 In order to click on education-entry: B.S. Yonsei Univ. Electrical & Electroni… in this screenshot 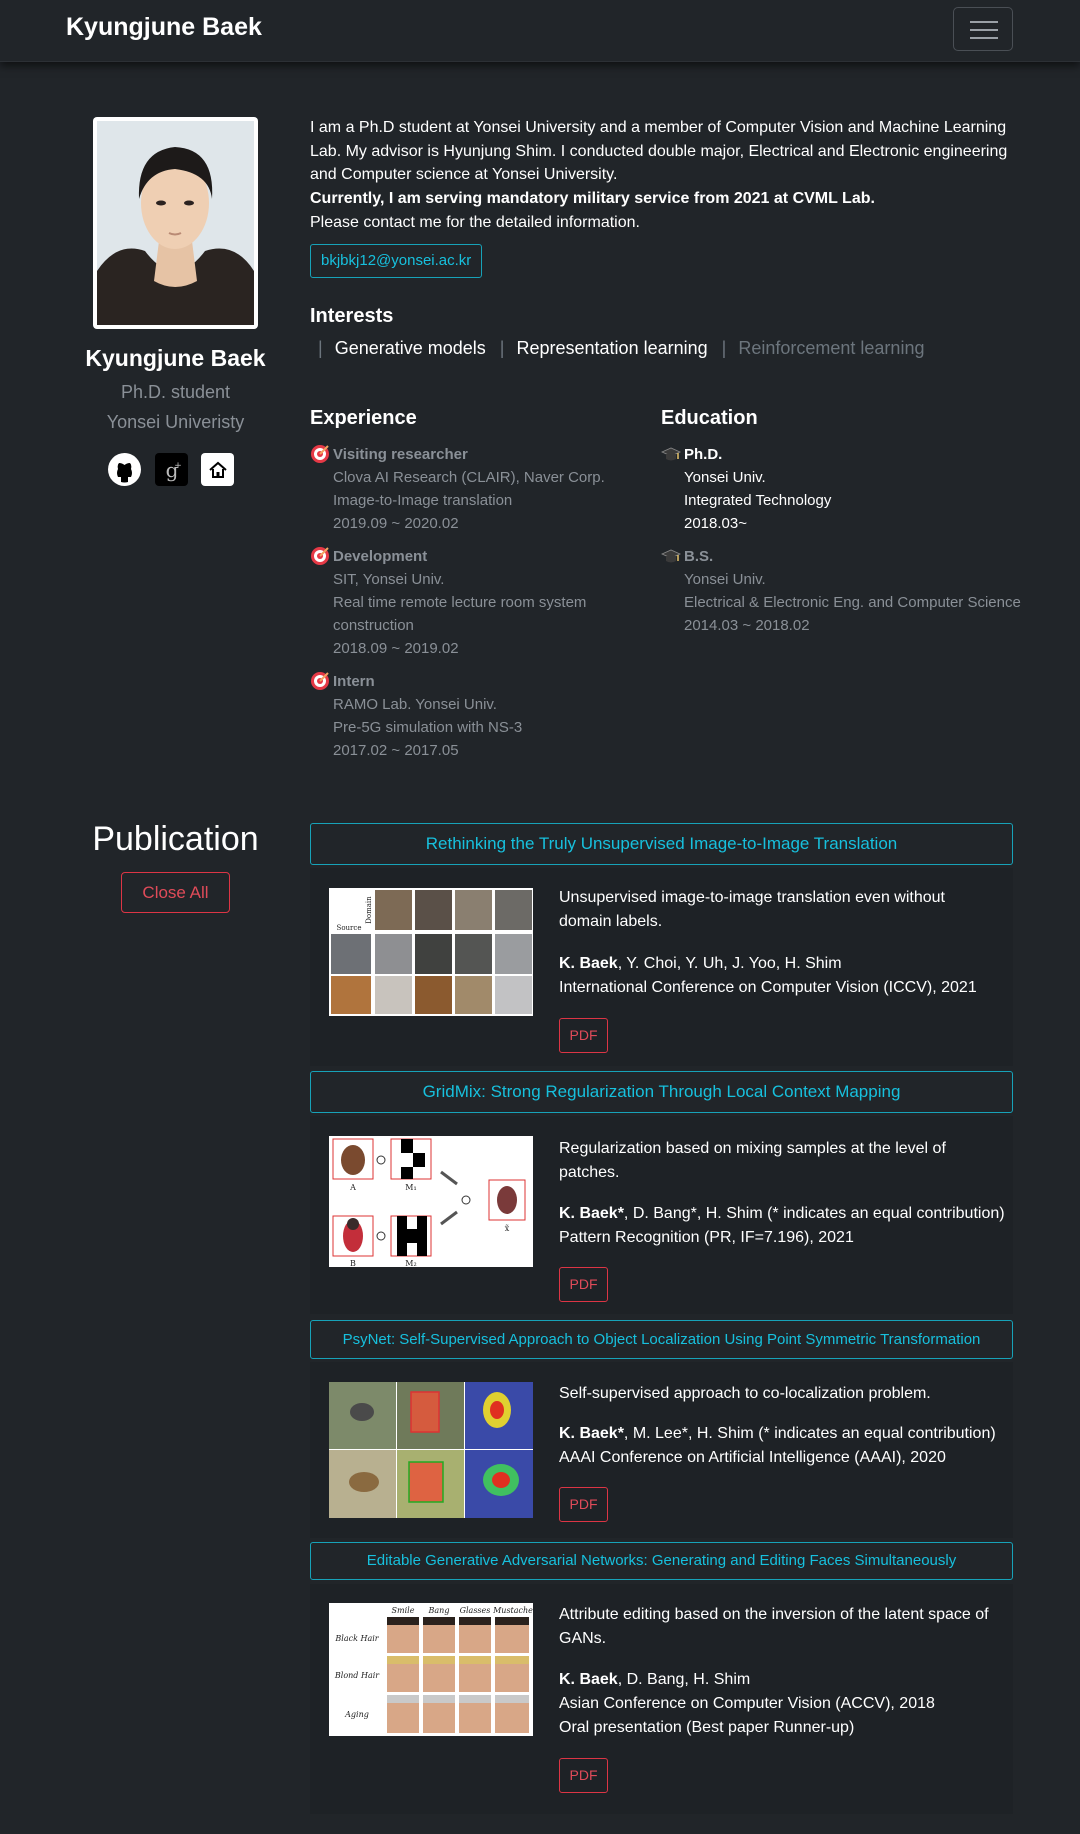, I will do `click(846, 589)`.